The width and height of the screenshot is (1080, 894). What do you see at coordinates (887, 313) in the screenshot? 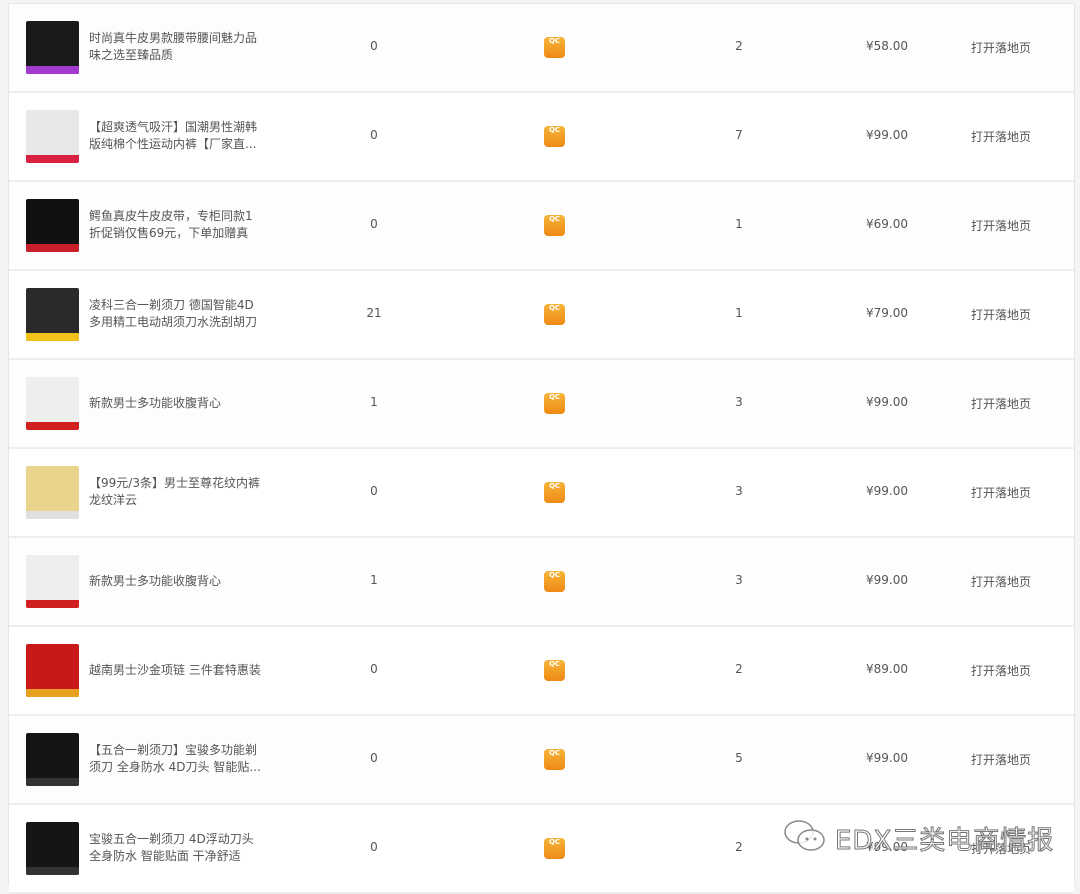
I see `price-value: ¥79.00` at bounding box center [887, 313].